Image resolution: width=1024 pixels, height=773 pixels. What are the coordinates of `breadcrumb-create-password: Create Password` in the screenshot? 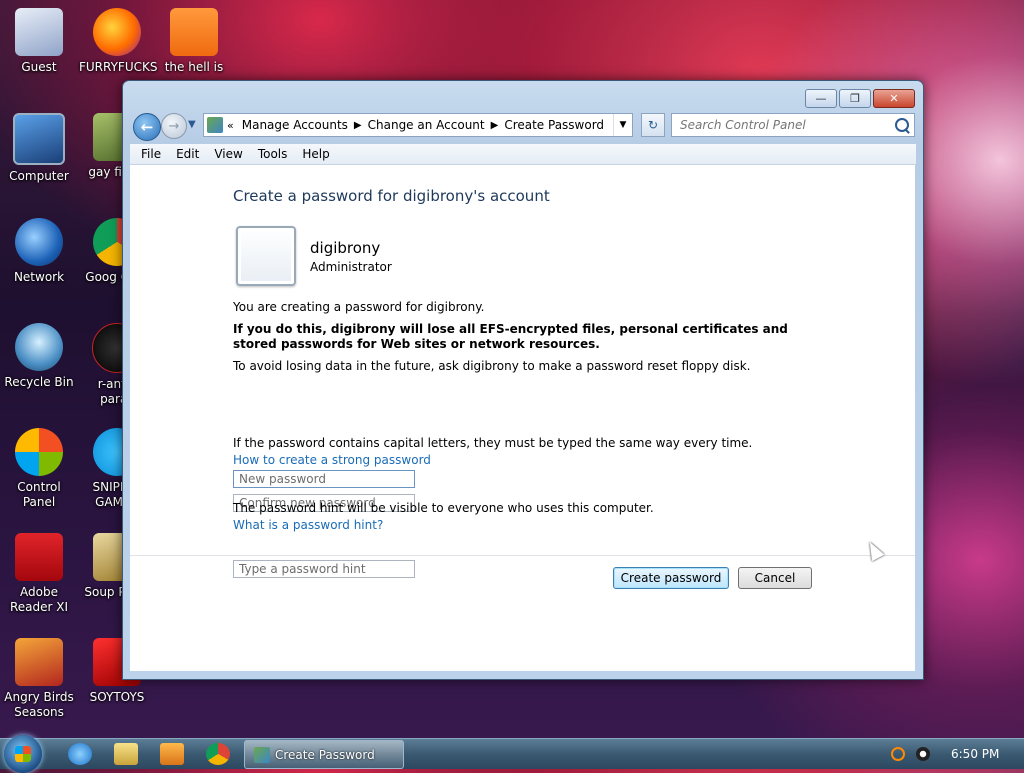 It's located at (554, 125).